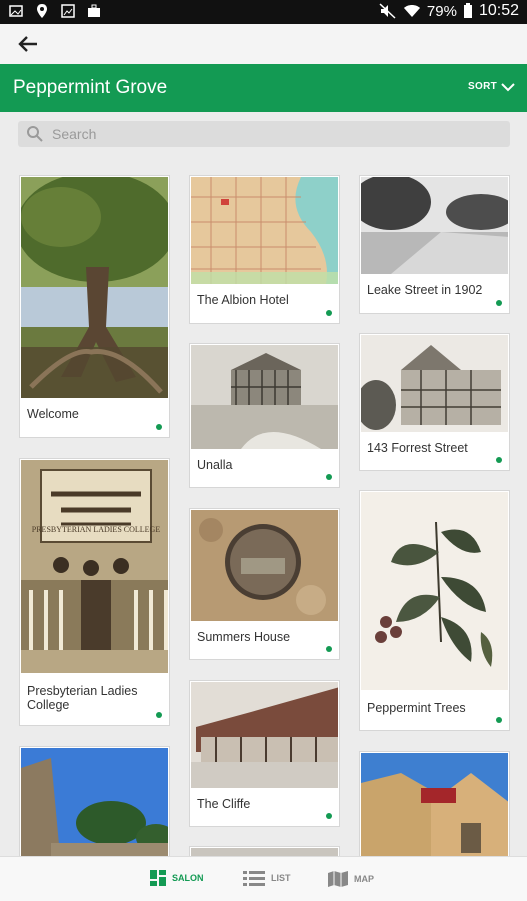 This screenshot has width=527, height=901. Describe the element at coordinates (224, 804) in the screenshot. I see `card-caption: The Cliffe` at that location.